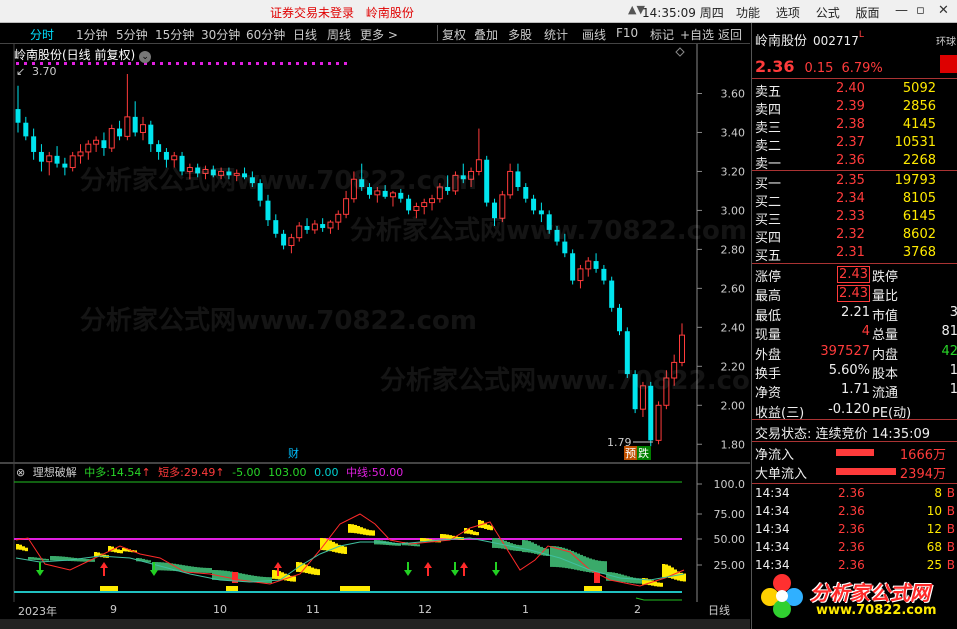  Describe the element at coordinates (293, 453) in the screenshot. I see `finance-marker: 财` at that location.